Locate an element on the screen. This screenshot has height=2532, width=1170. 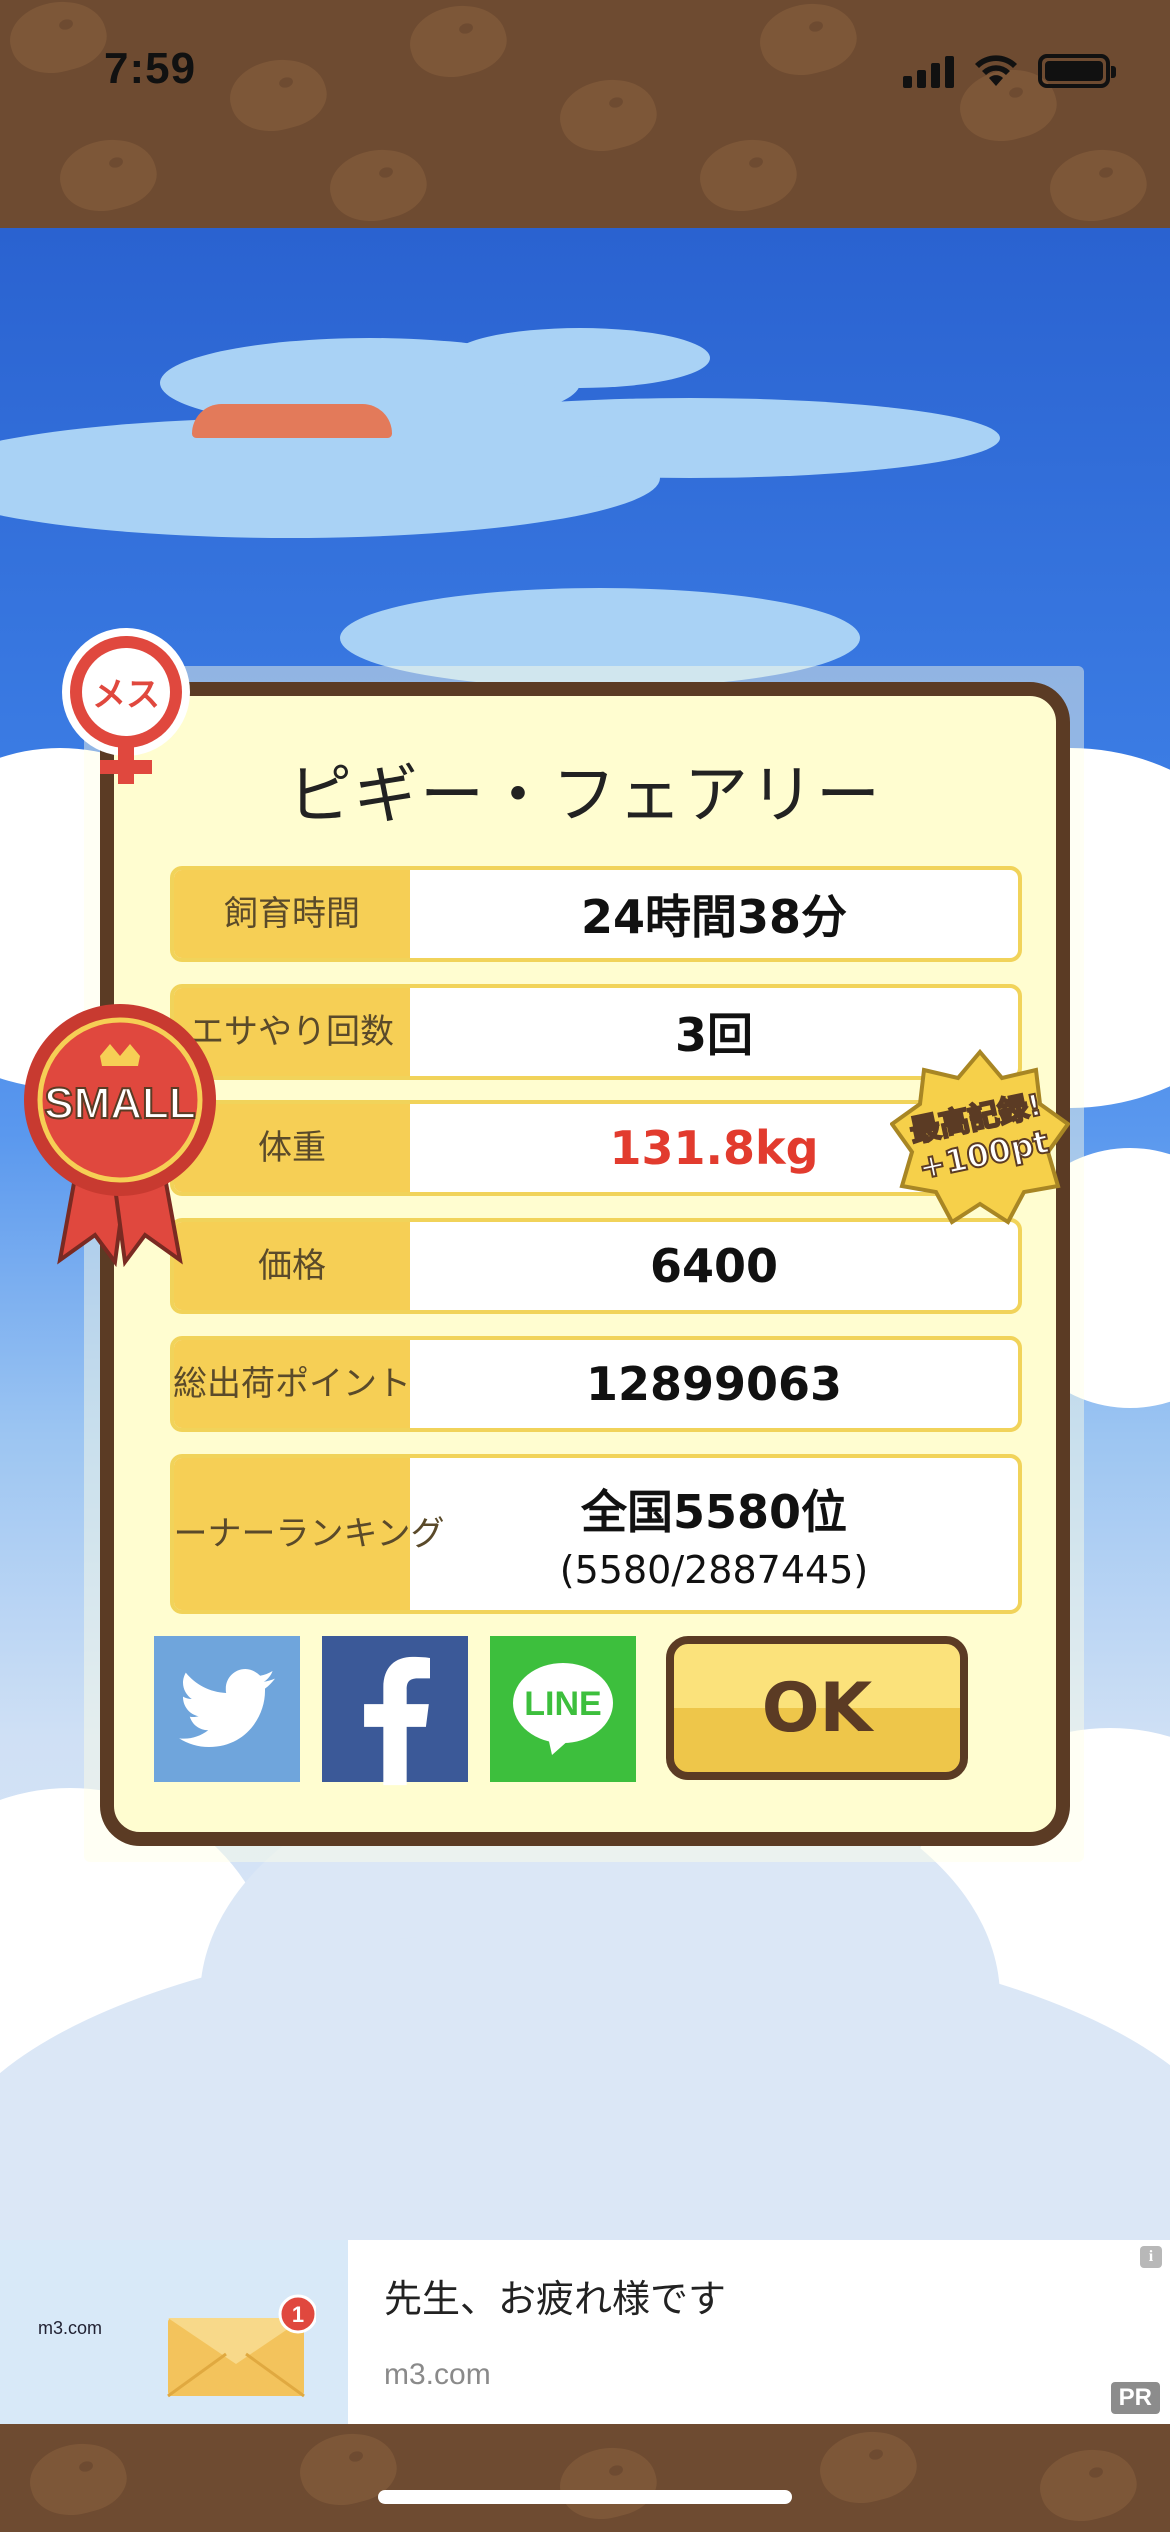
row-breeding-time: 飼育時間 24時間38分 is located at coordinates (596, 914).